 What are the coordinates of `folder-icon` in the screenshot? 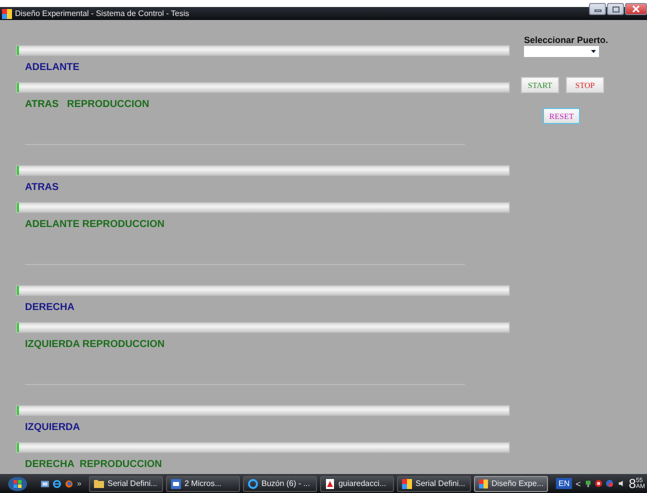 It's located at (99, 483).